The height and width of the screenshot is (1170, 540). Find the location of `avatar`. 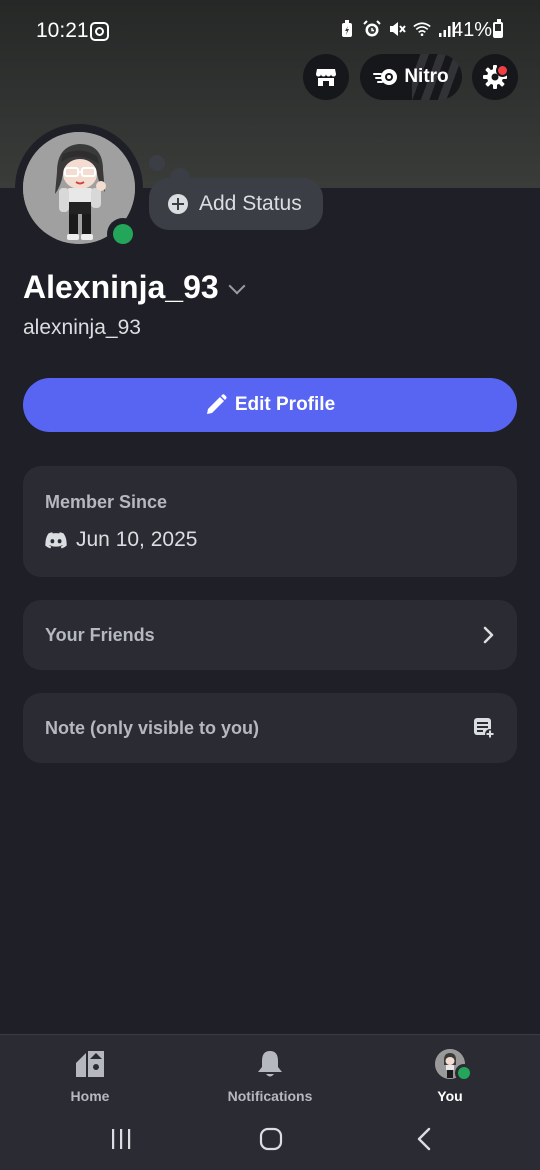

avatar is located at coordinates (454, 1065).